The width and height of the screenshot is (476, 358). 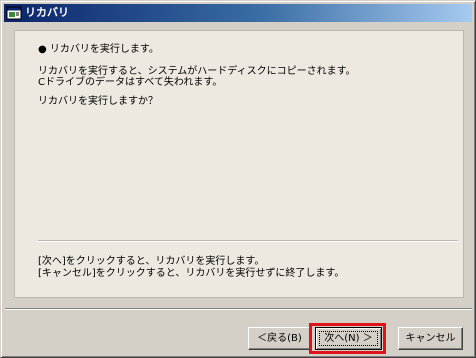 I want to click on back-button: ＜戻る(B), so click(x=279, y=338).